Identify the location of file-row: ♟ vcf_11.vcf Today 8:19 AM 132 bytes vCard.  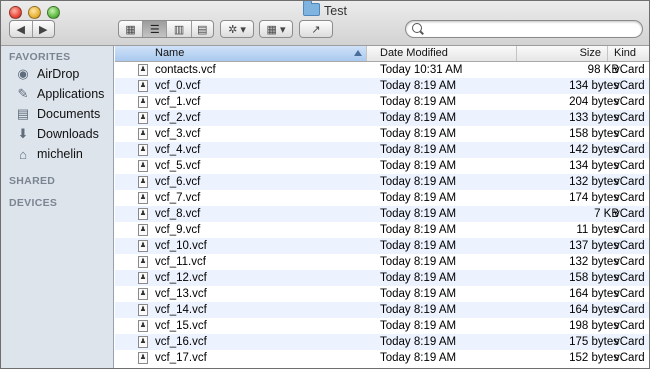
(382, 262).